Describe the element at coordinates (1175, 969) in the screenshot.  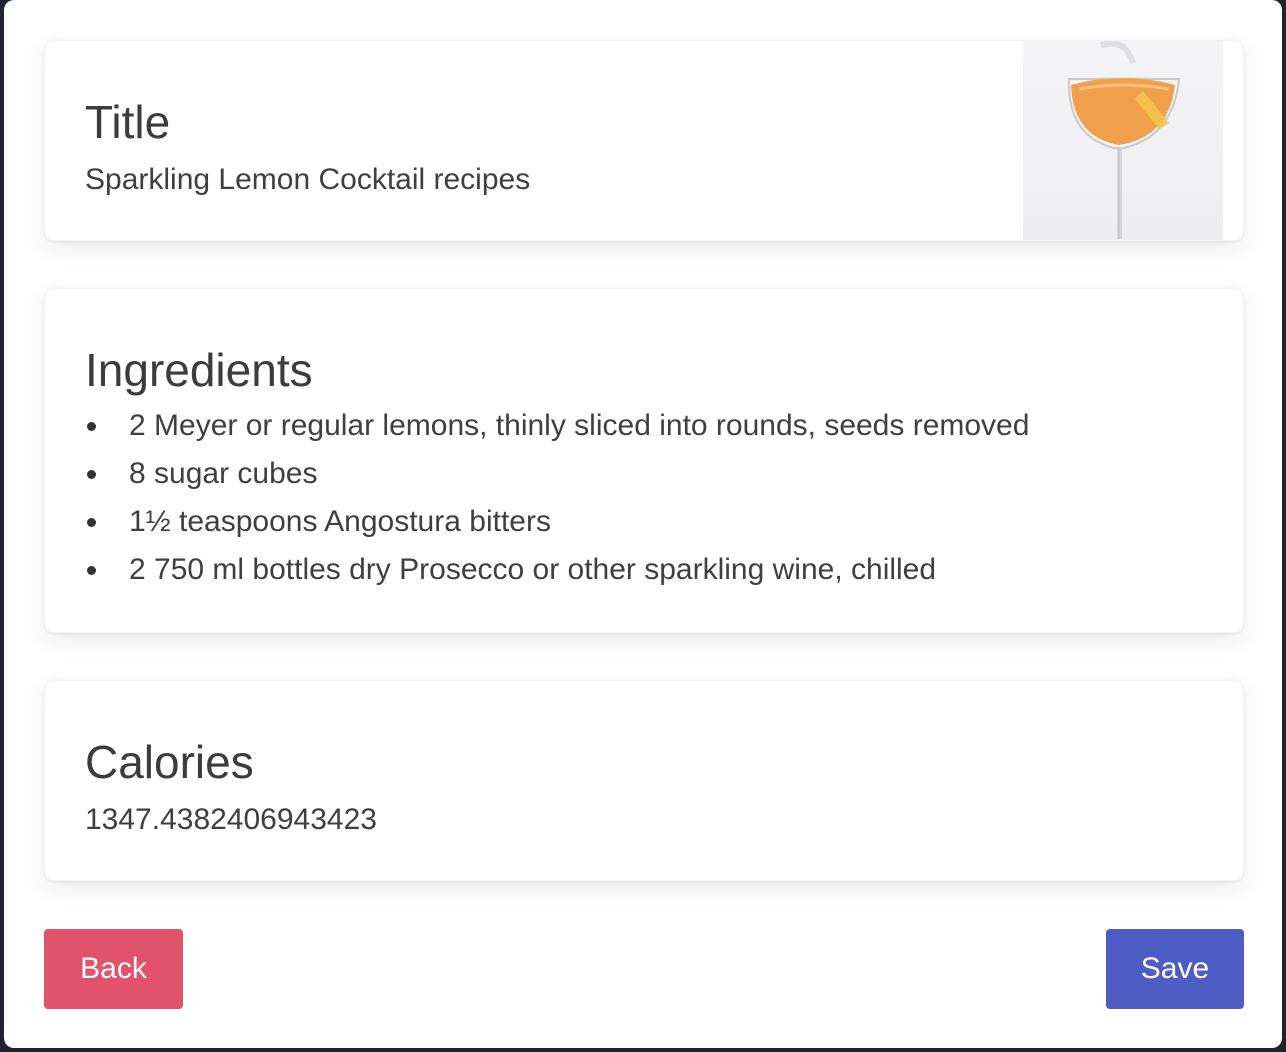
I see `save-button: Save` at that location.